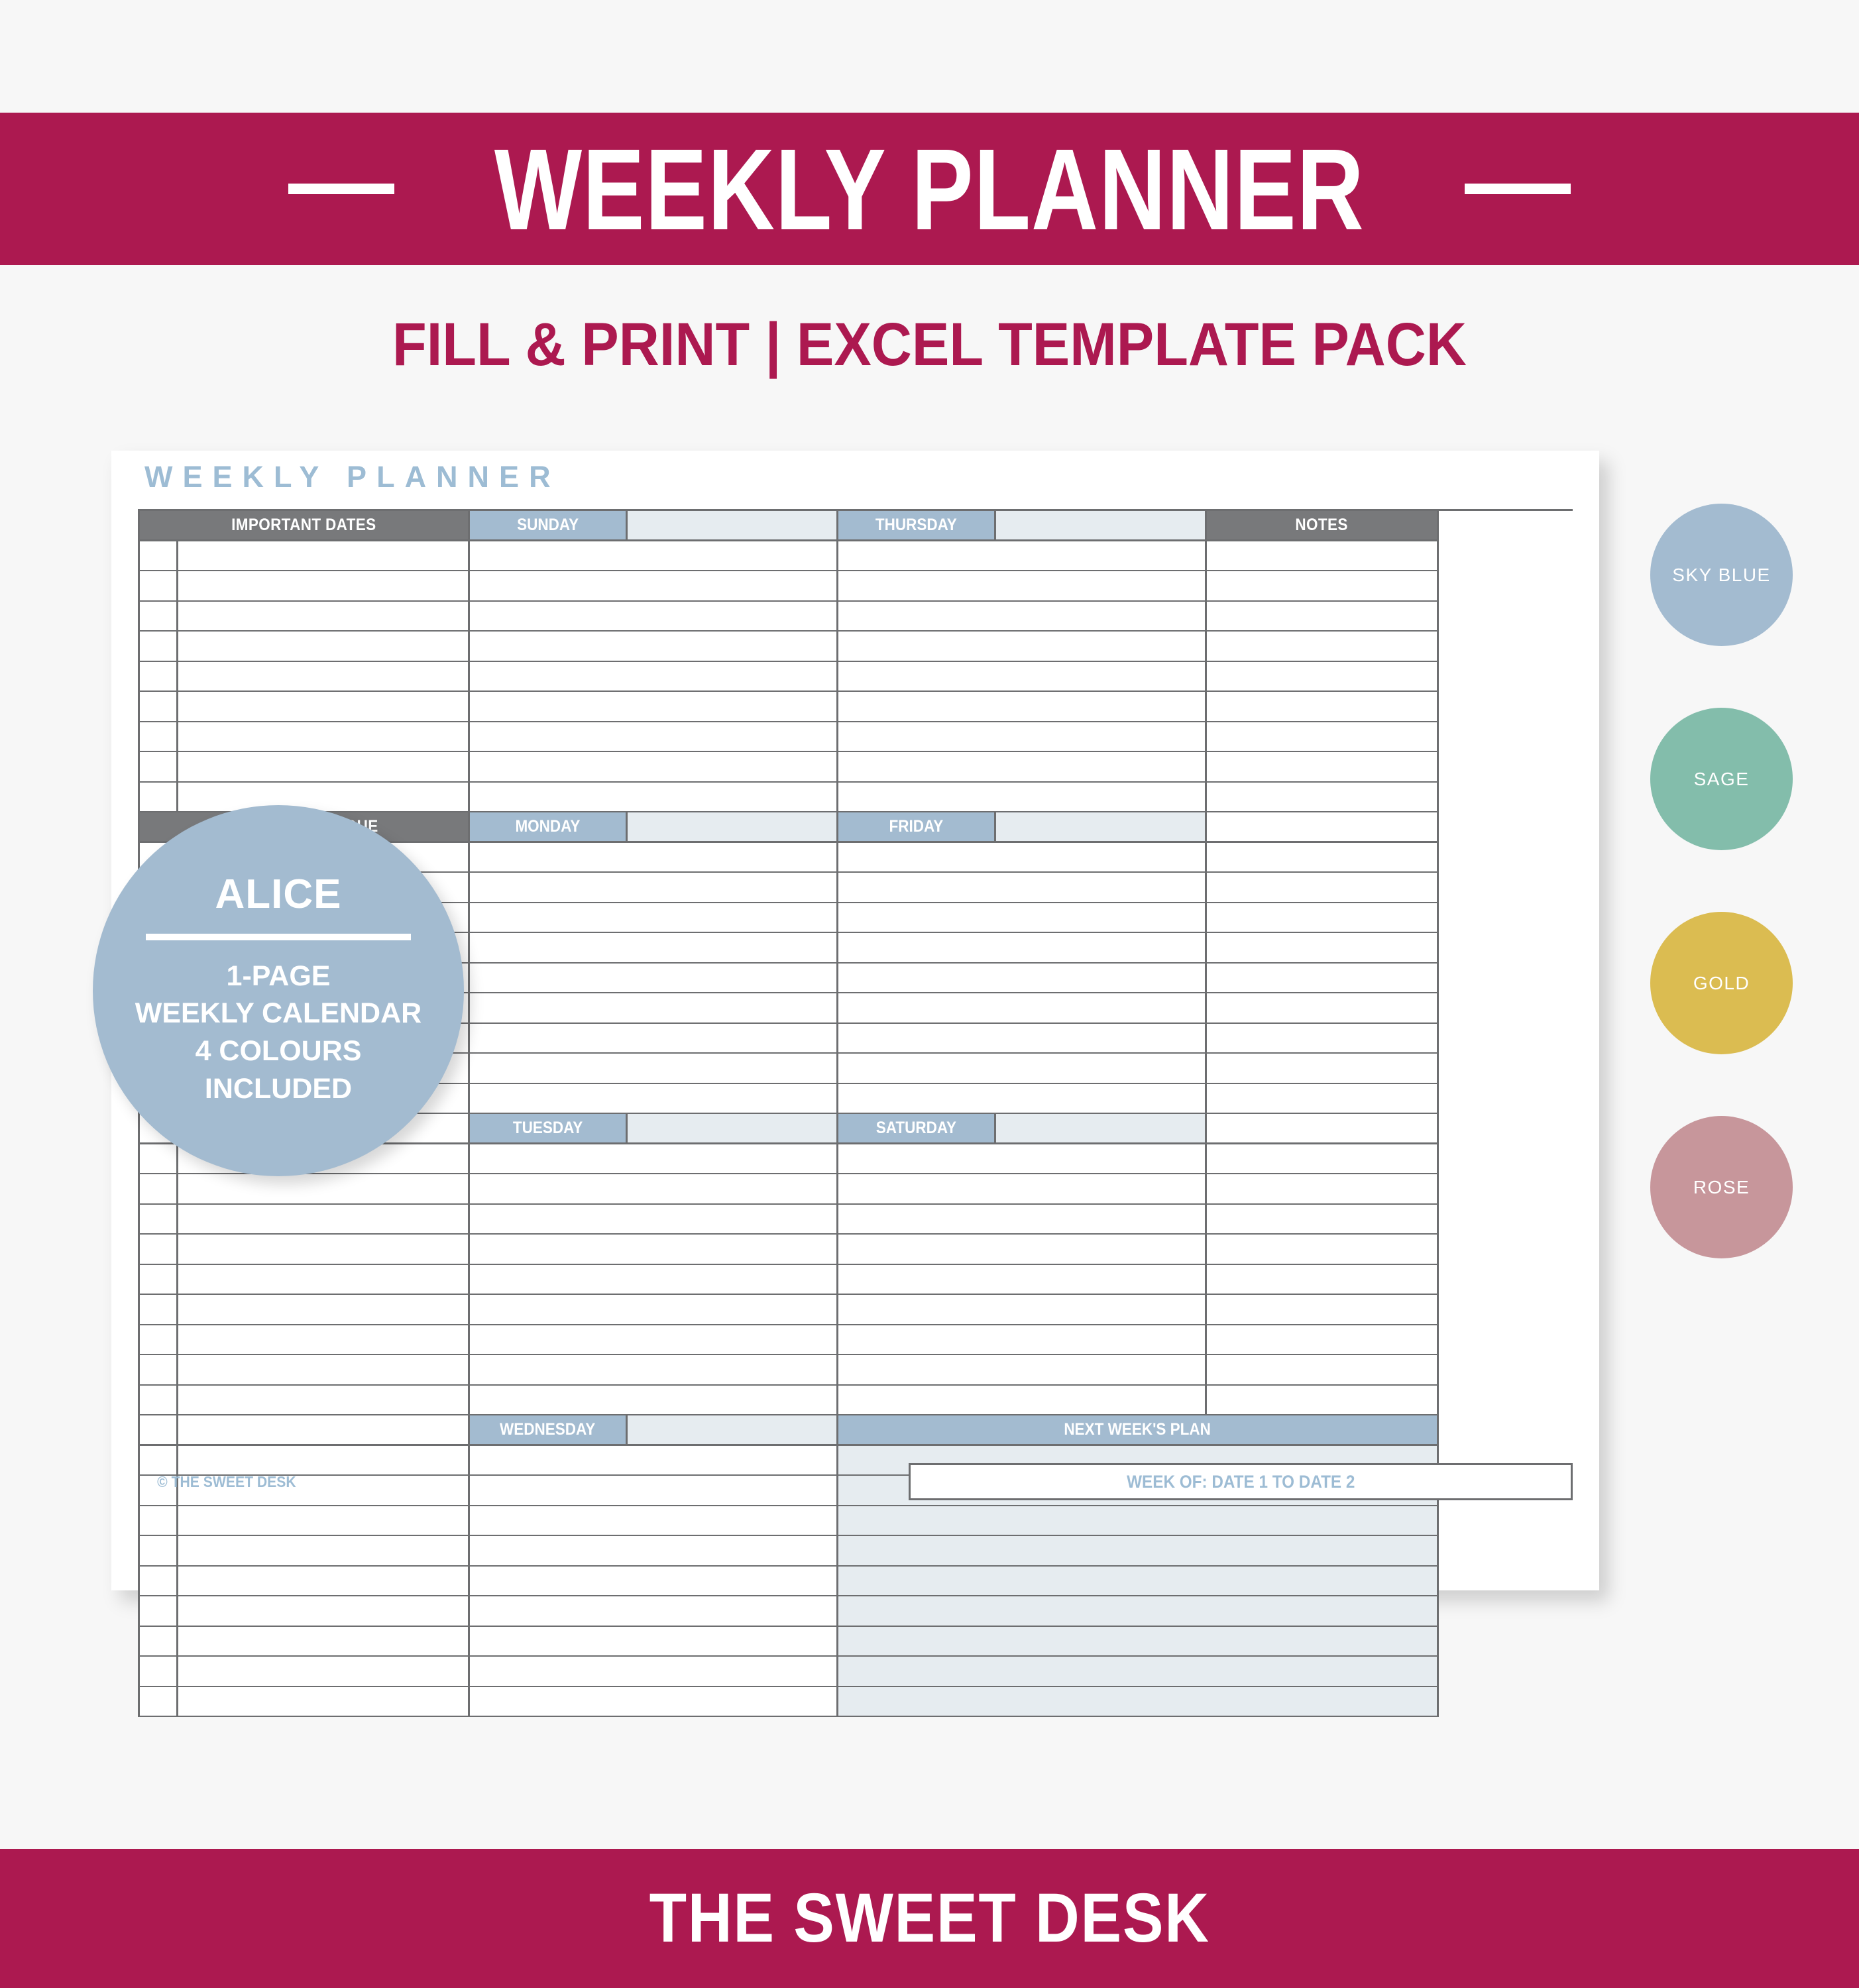  What do you see at coordinates (324, 1430) in the screenshot?
I see `section-left-blank` at bounding box center [324, 1430].